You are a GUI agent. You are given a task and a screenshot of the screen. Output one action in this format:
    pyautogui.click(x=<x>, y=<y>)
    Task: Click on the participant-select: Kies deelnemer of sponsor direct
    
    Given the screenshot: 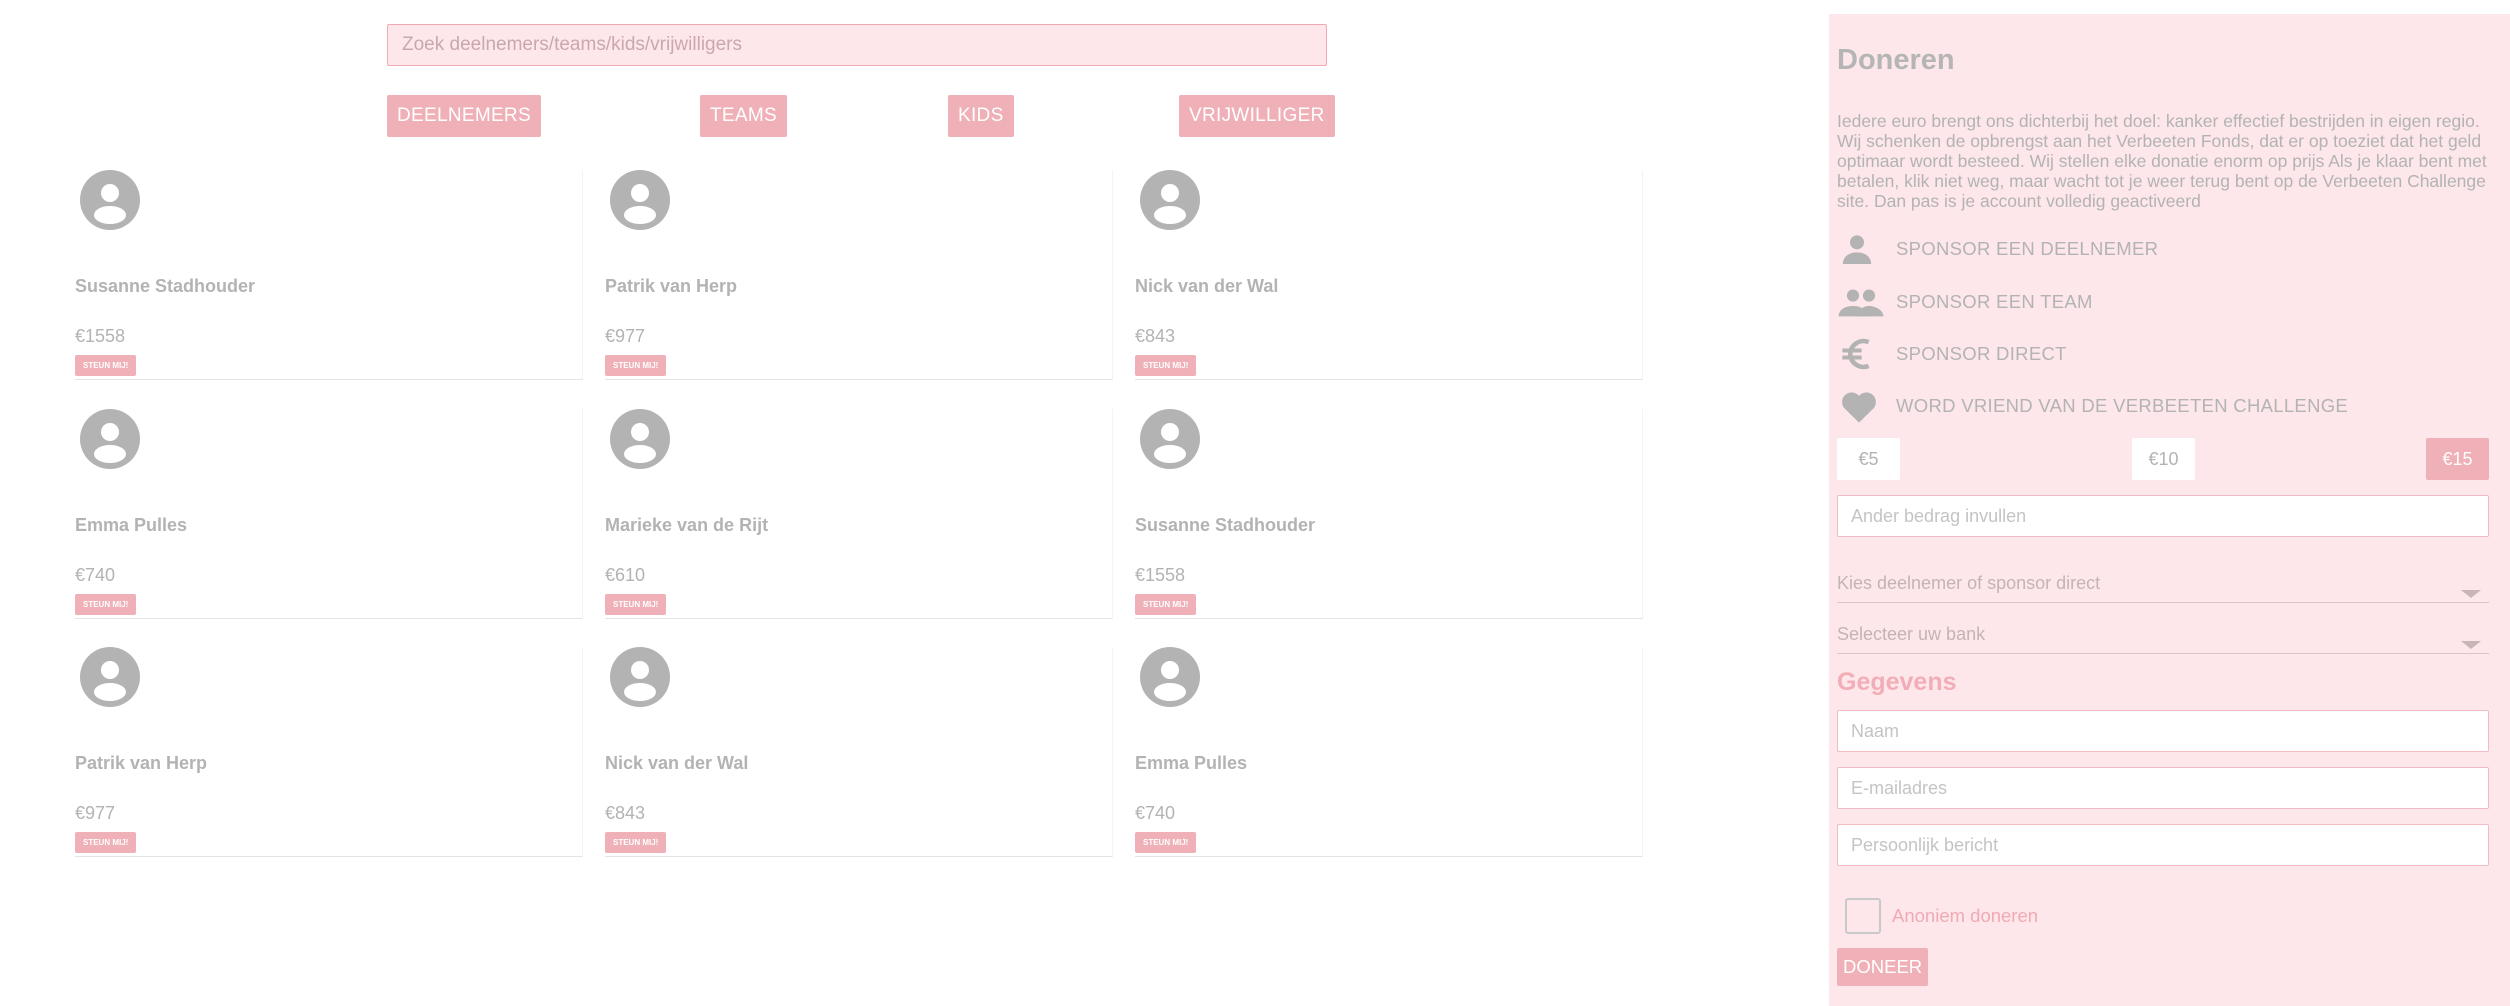 What is the action you would take?
    pyautogui.click(x=2163, y=587)
    